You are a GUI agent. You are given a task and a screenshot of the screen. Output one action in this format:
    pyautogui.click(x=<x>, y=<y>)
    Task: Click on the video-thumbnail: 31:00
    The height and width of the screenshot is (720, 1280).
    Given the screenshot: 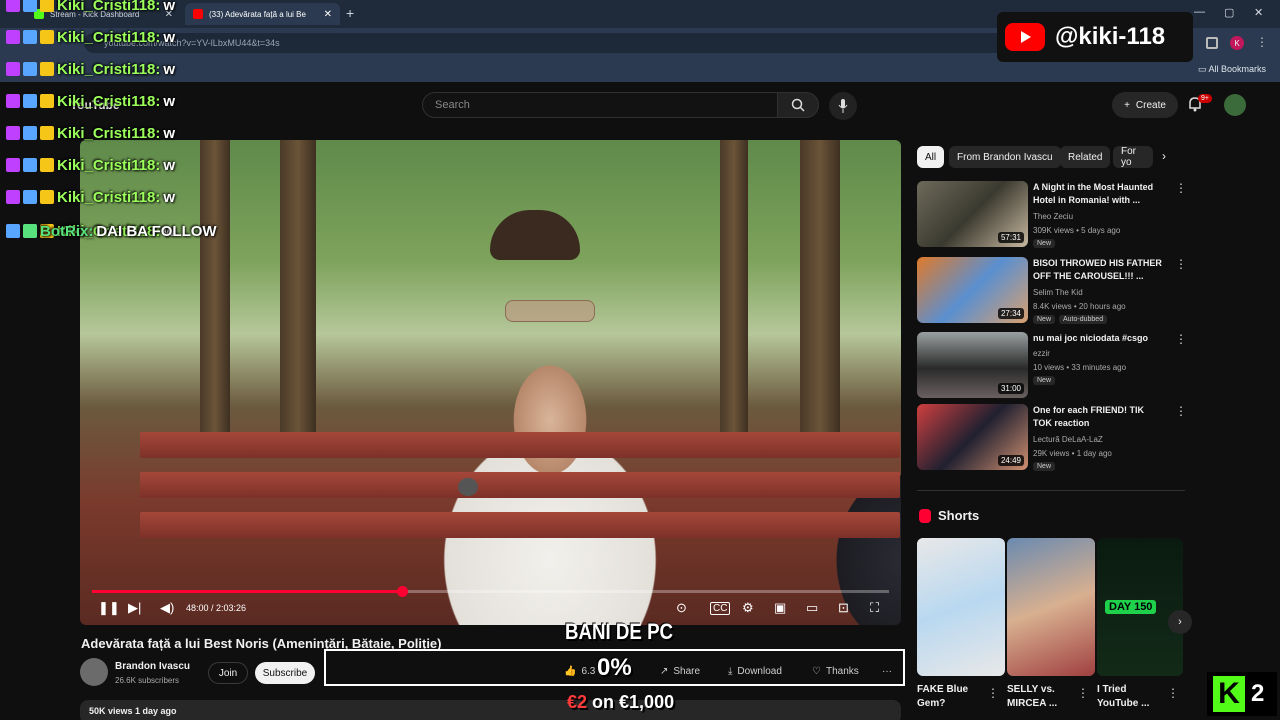 What is the action you would take?
    pyautogui.click(x=972, y=365)
    